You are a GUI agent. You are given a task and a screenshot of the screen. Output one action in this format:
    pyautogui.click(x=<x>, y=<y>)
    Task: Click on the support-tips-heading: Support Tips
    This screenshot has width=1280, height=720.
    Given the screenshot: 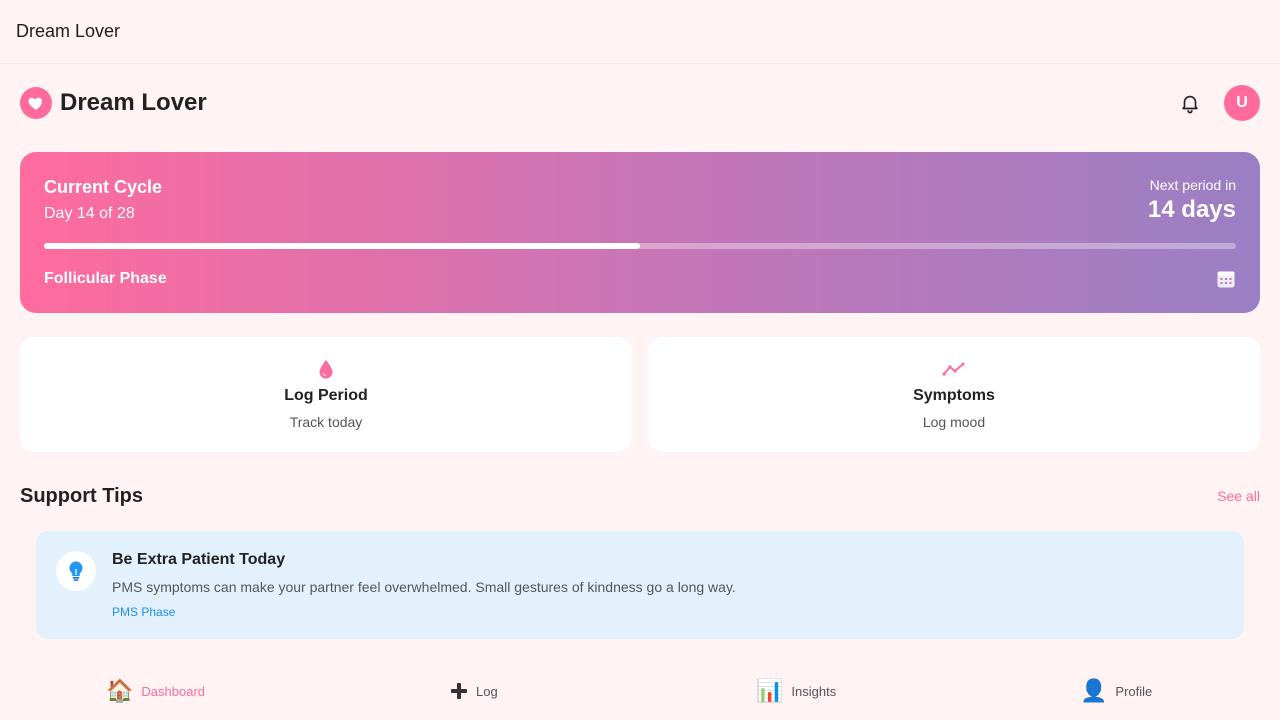 What is the action you would take?
    pyautogui.click(x=81, y=496)
    